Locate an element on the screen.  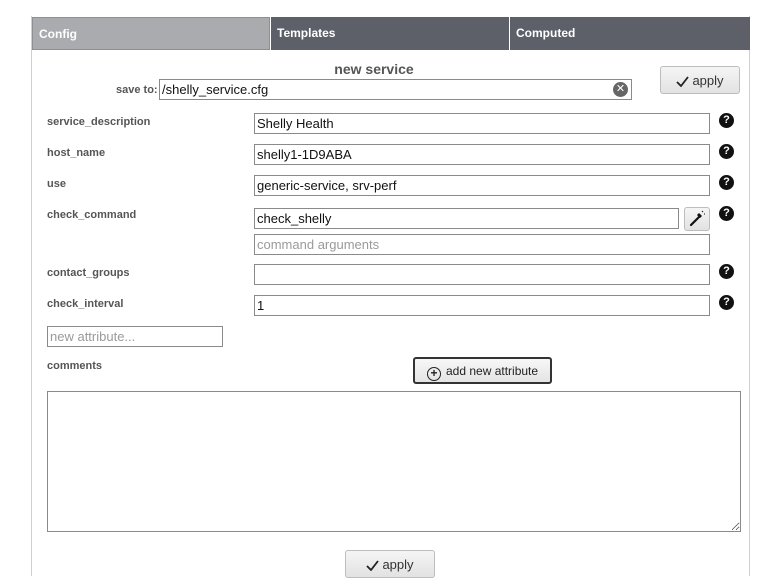
tab-computed: Computed is located at coordinates (630, 33).